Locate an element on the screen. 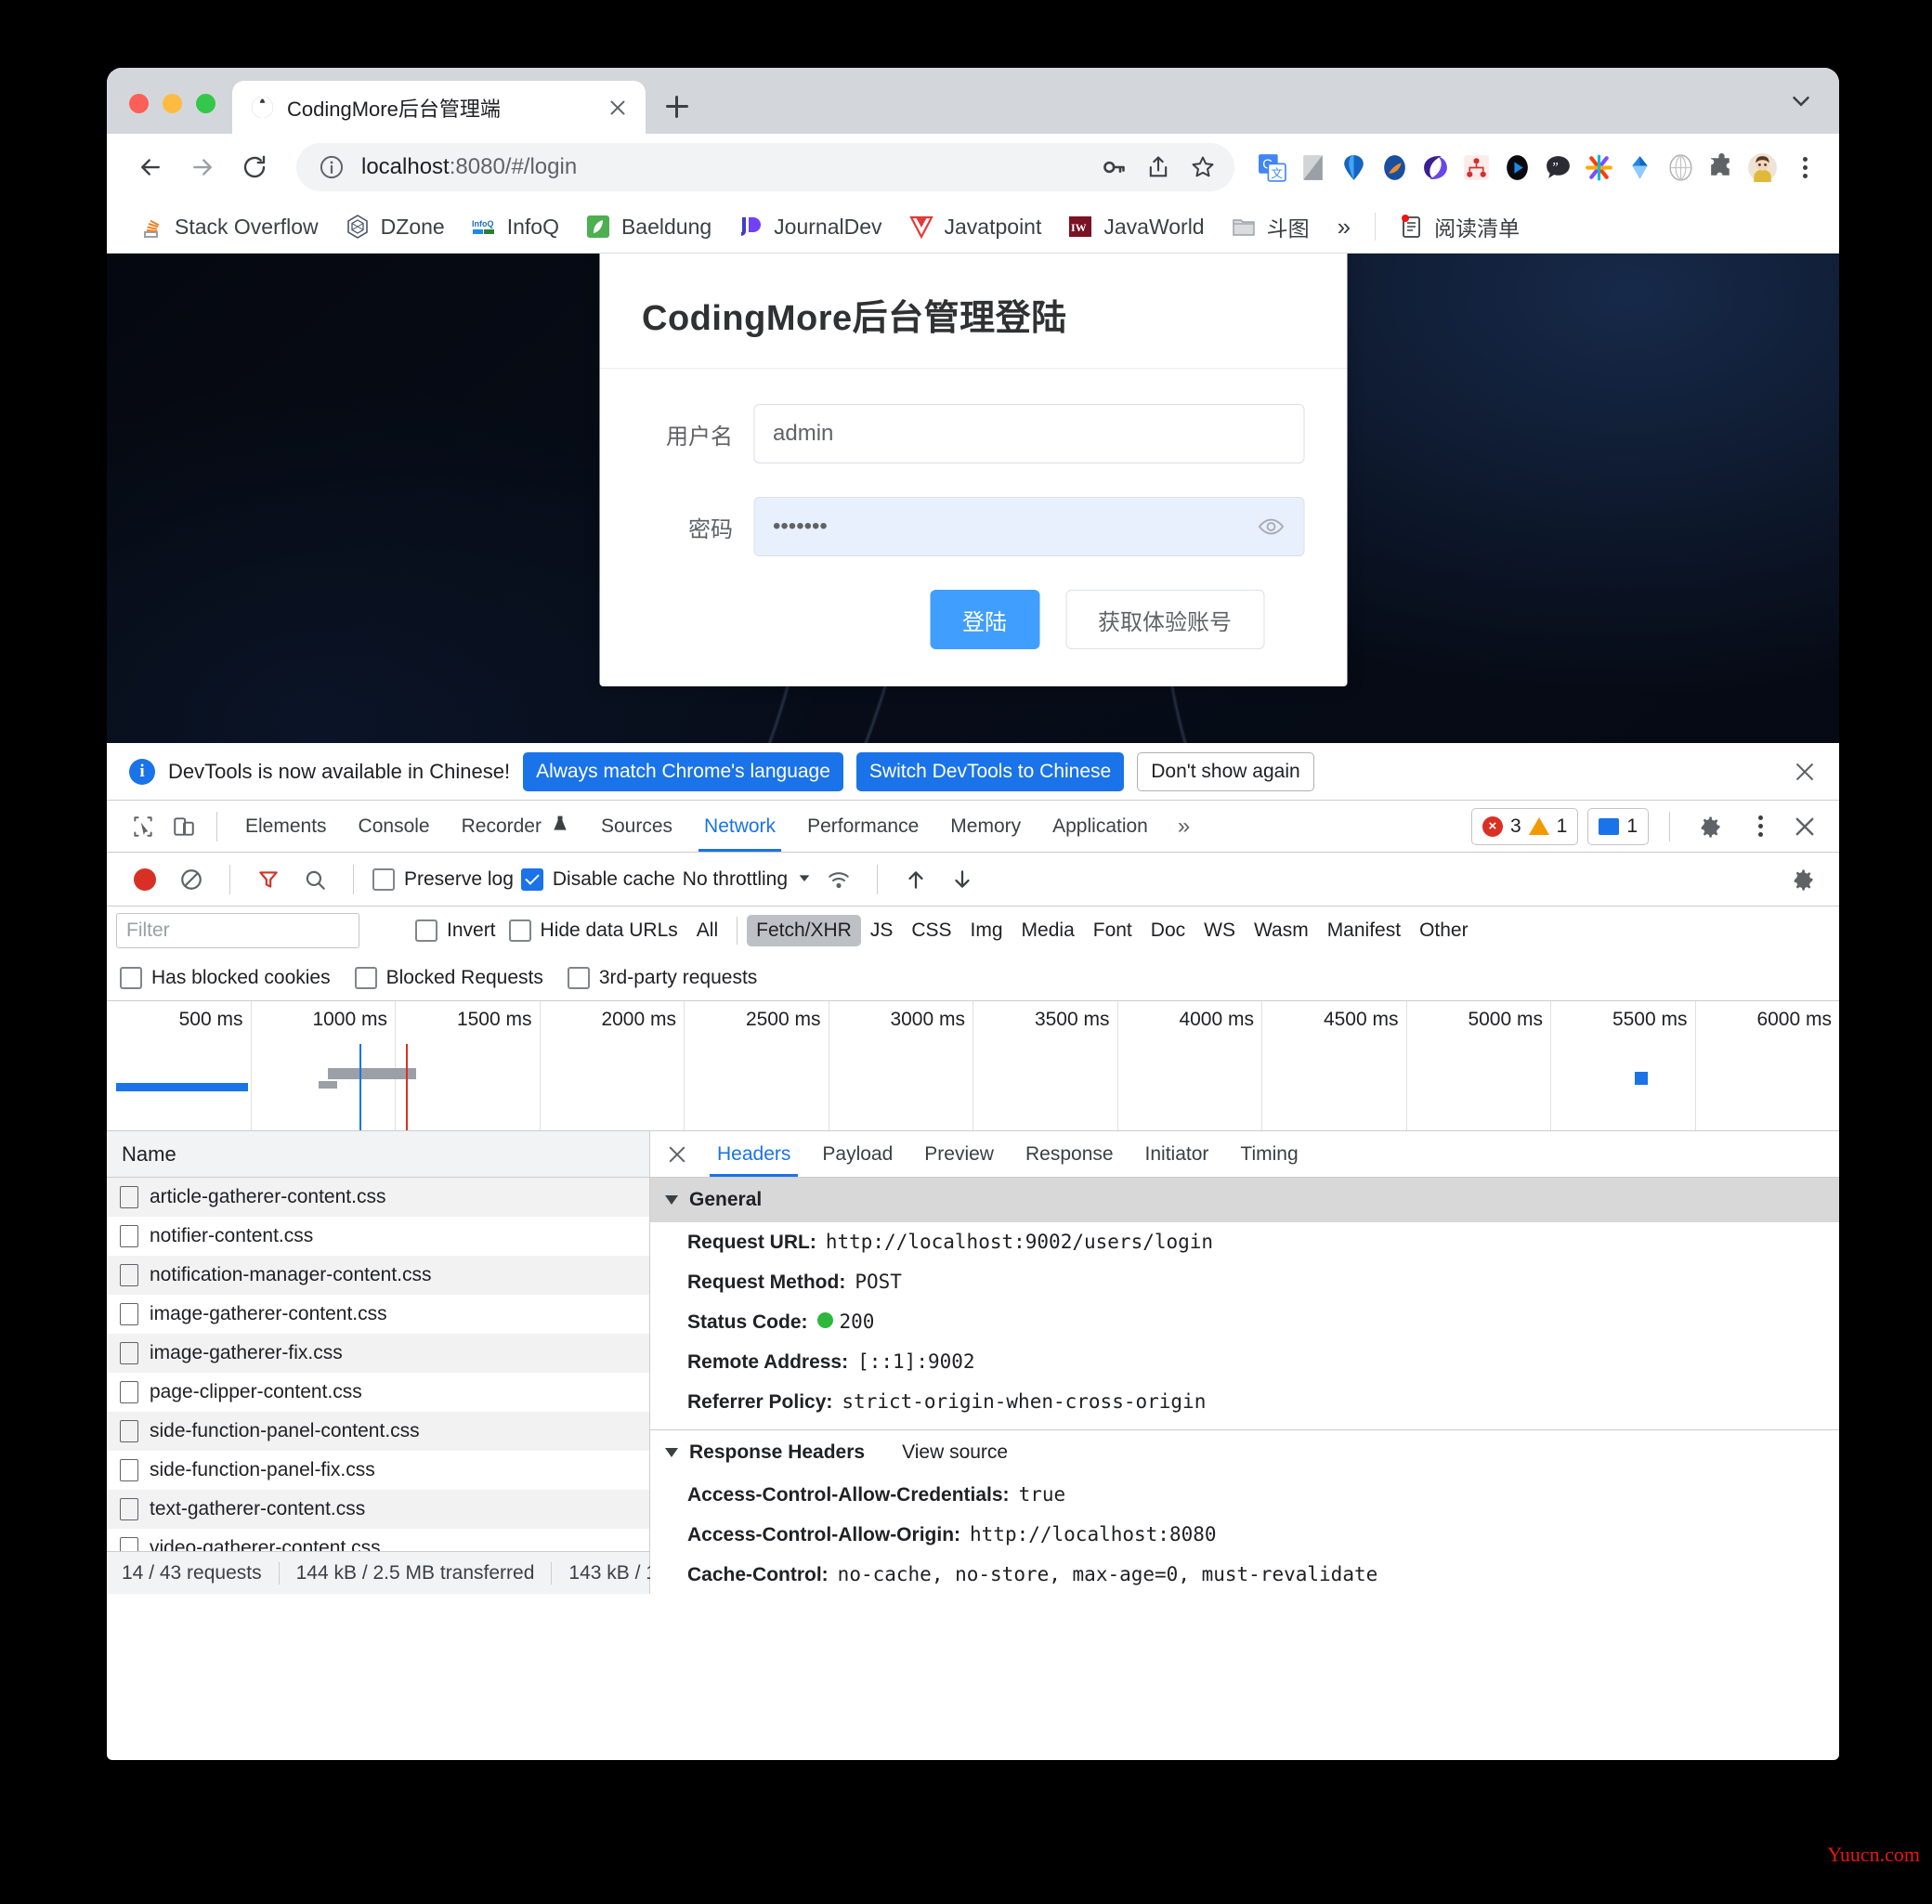 This screenshot has width=1932, height=1904. reading-list-button: 阅读清单 is located at coordinates (1459, 226).